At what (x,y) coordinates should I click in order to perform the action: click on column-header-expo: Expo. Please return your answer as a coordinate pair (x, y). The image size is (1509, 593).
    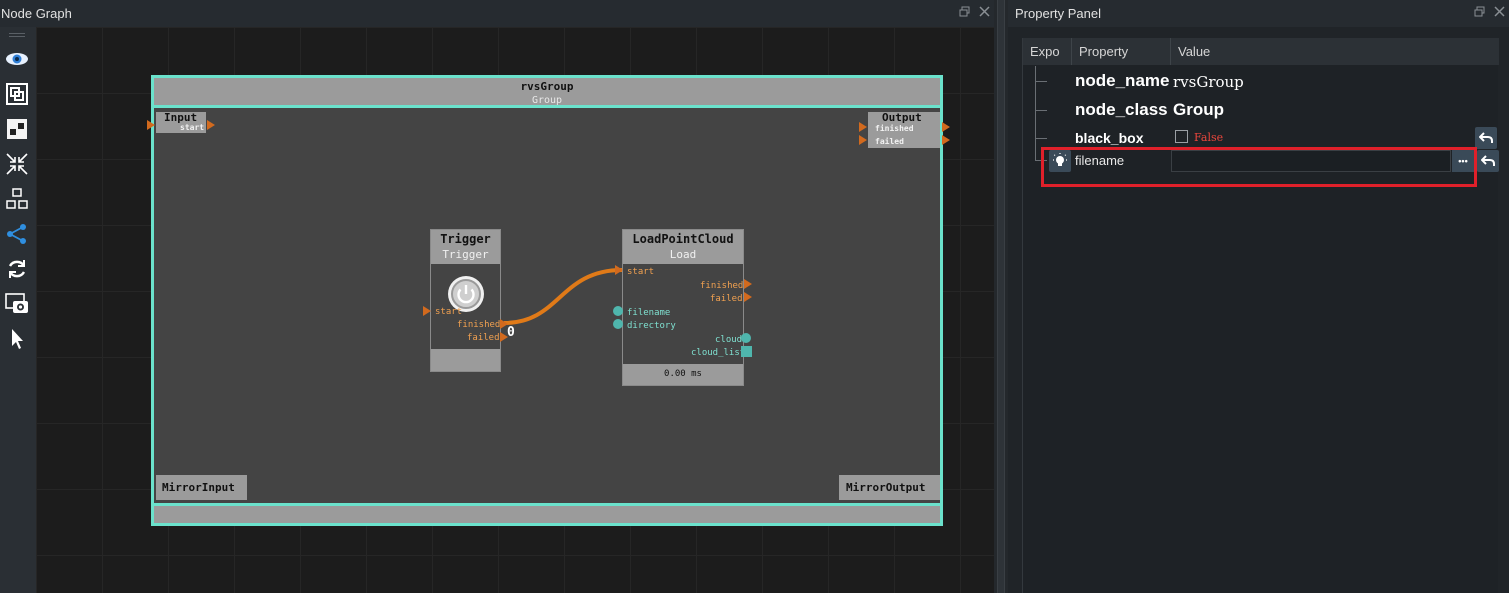
    Looking at the image, I should click on (1047, 51).